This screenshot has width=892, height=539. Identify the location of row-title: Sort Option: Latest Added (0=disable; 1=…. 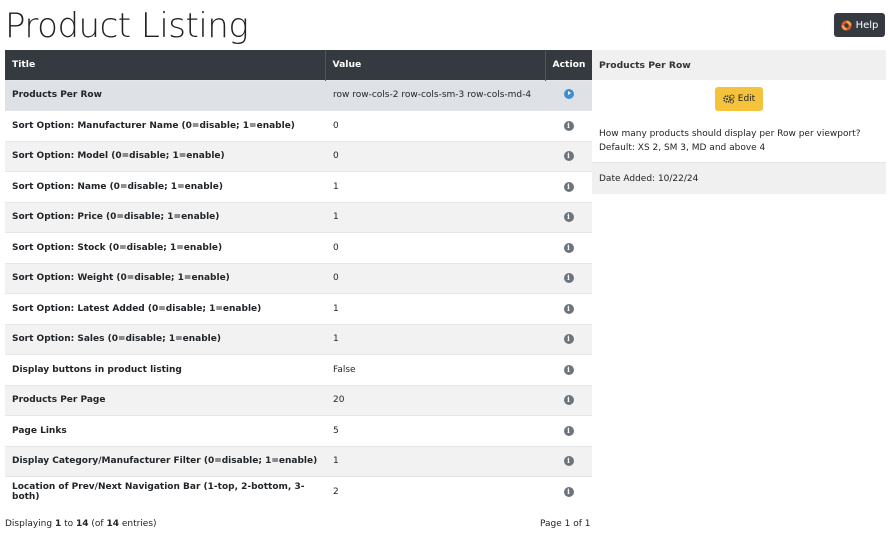
(165, 308).